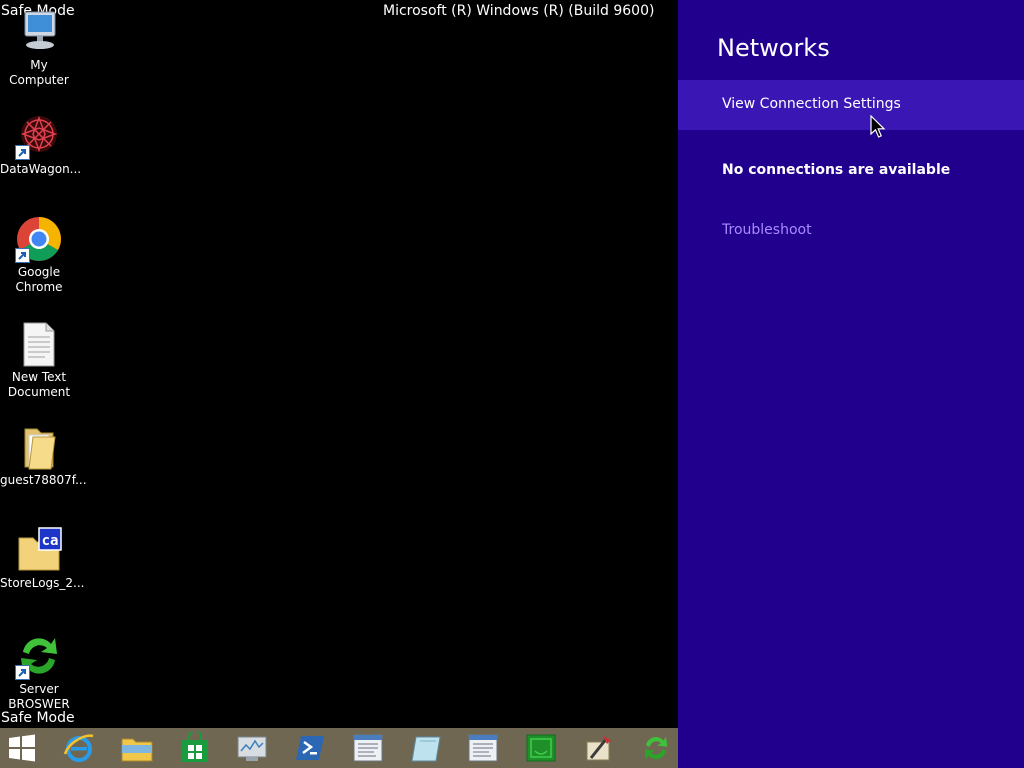 Image resolution: width=1024 pixels, height=768 pixels. I want to click on taskbar-powershell, so click(310, 748).